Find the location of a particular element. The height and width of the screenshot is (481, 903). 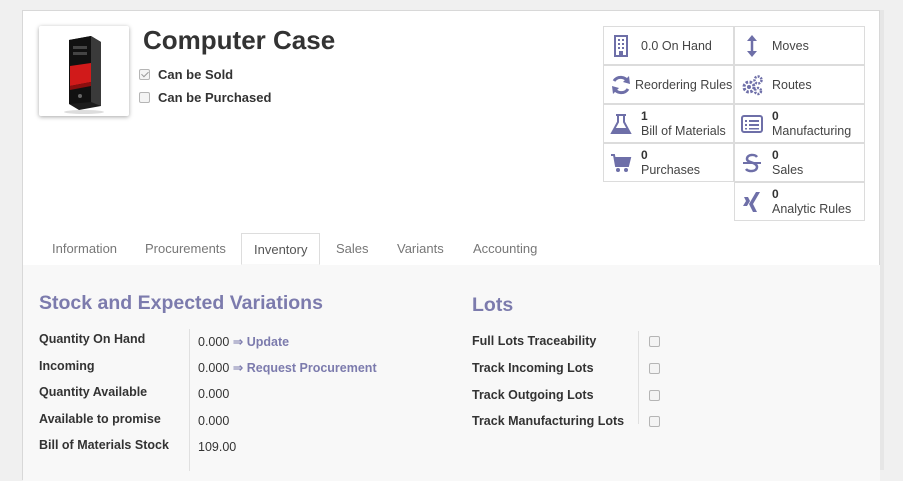

can-be-sold-field: Can be Sold is located at coordinates (186, 74).